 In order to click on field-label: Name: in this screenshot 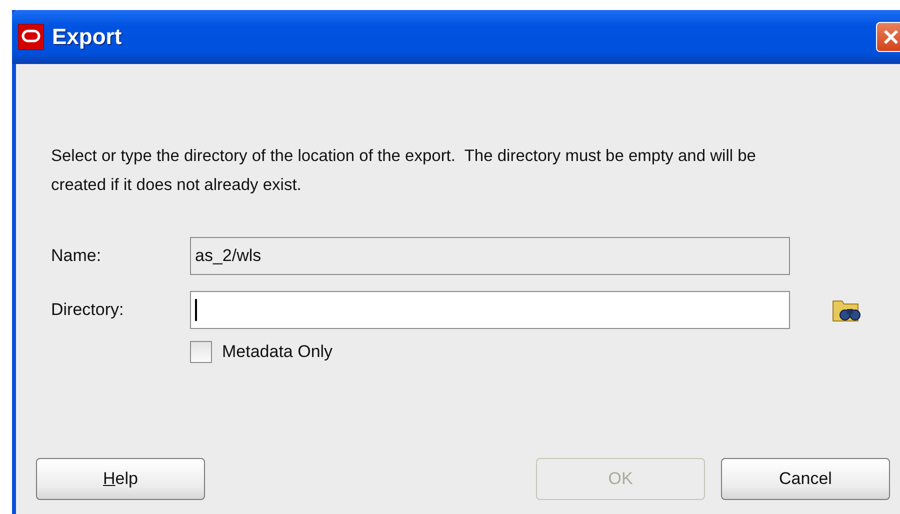, I will do `click(76, 256)`.